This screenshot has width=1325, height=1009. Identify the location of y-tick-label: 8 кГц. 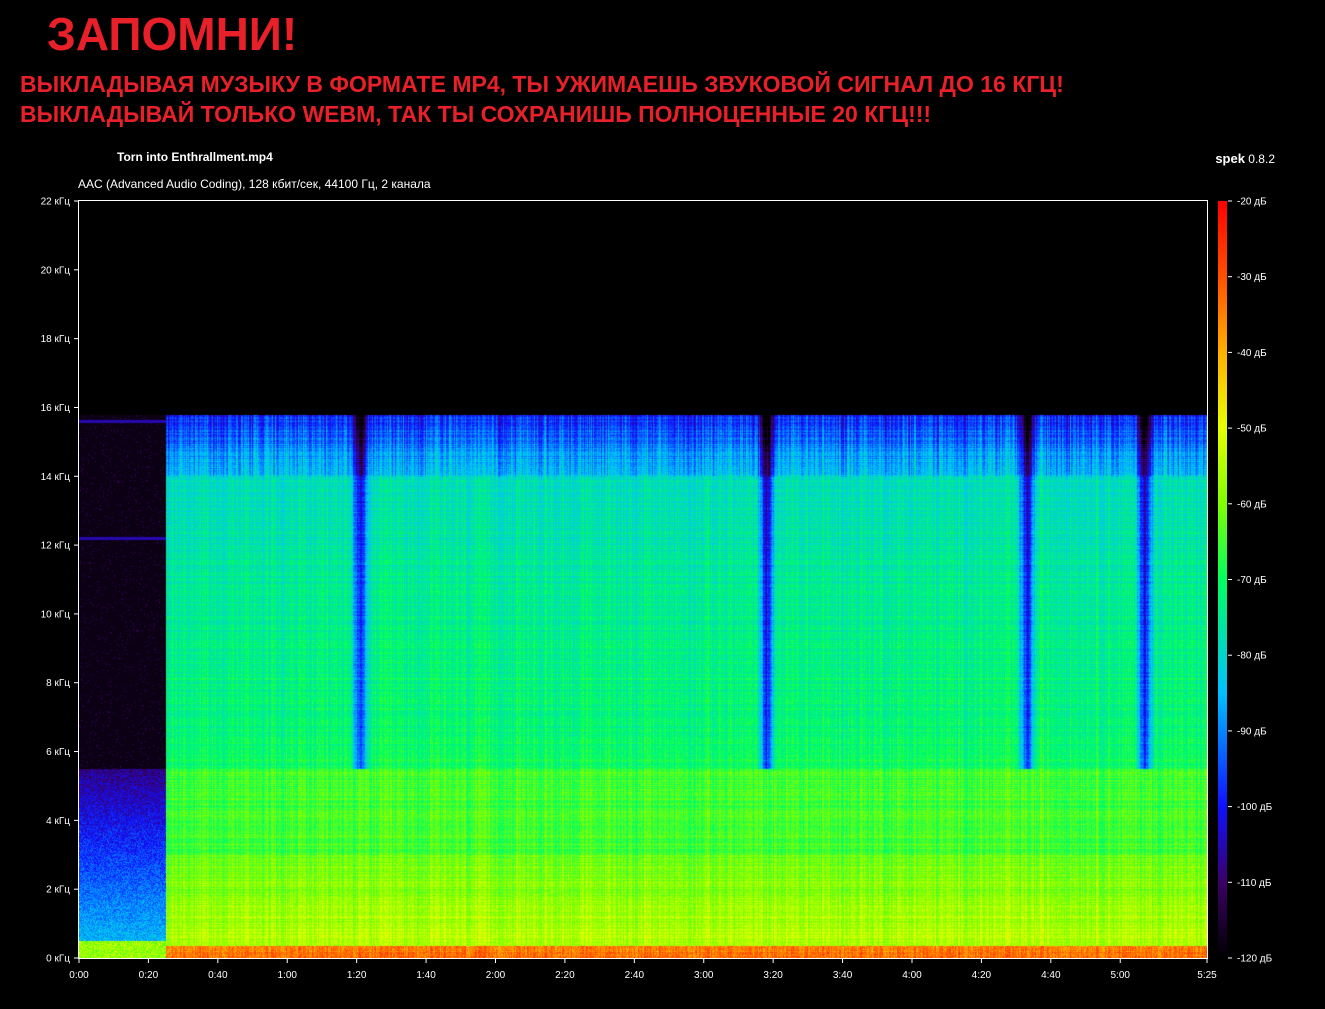
(58, 683).